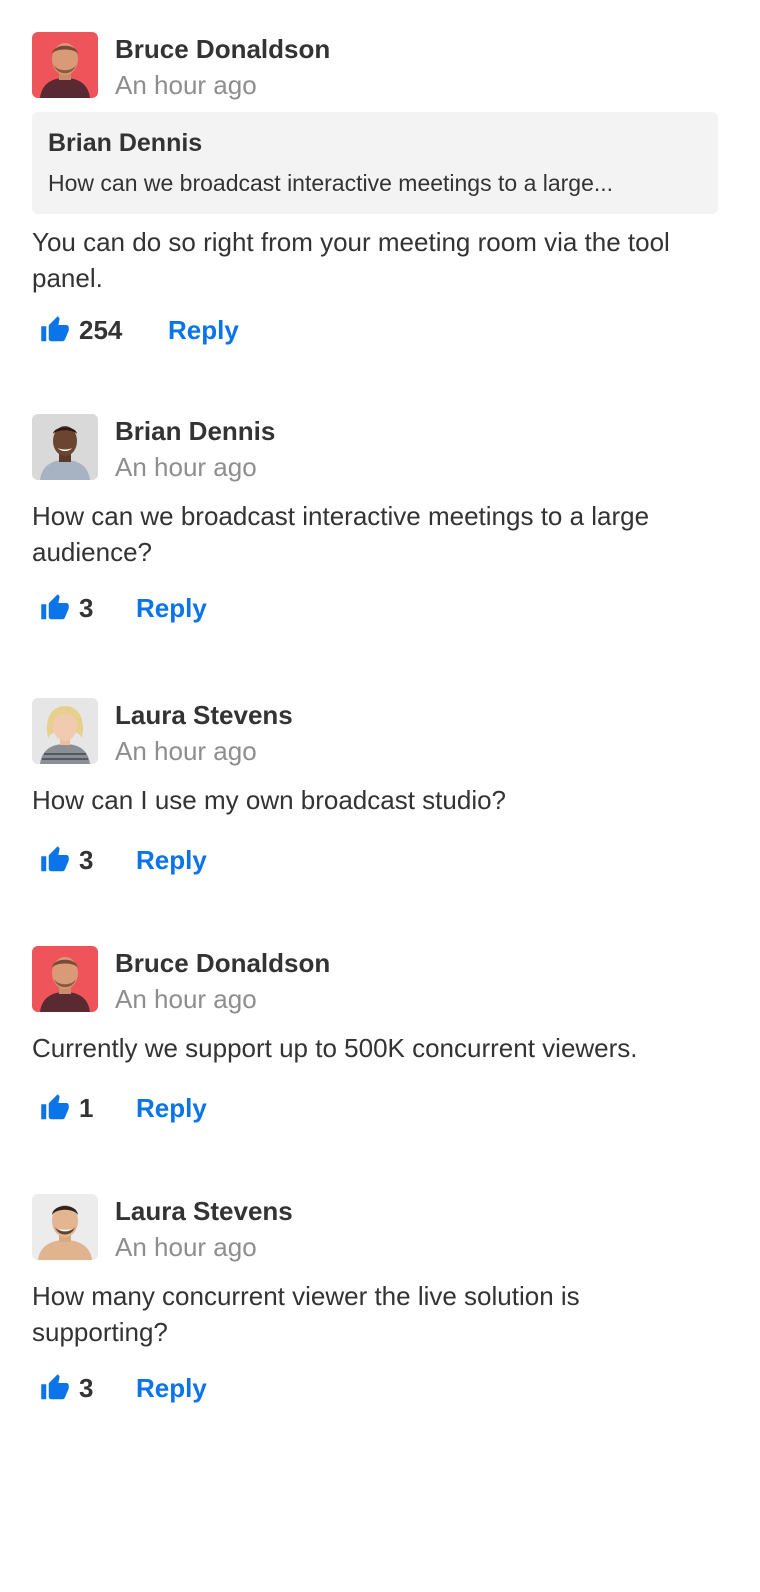  What do you see at coordinates (375, 1108) in the screenshot?
I see `comment-actions: 1 Reply` at bounding box center [375, 1108].